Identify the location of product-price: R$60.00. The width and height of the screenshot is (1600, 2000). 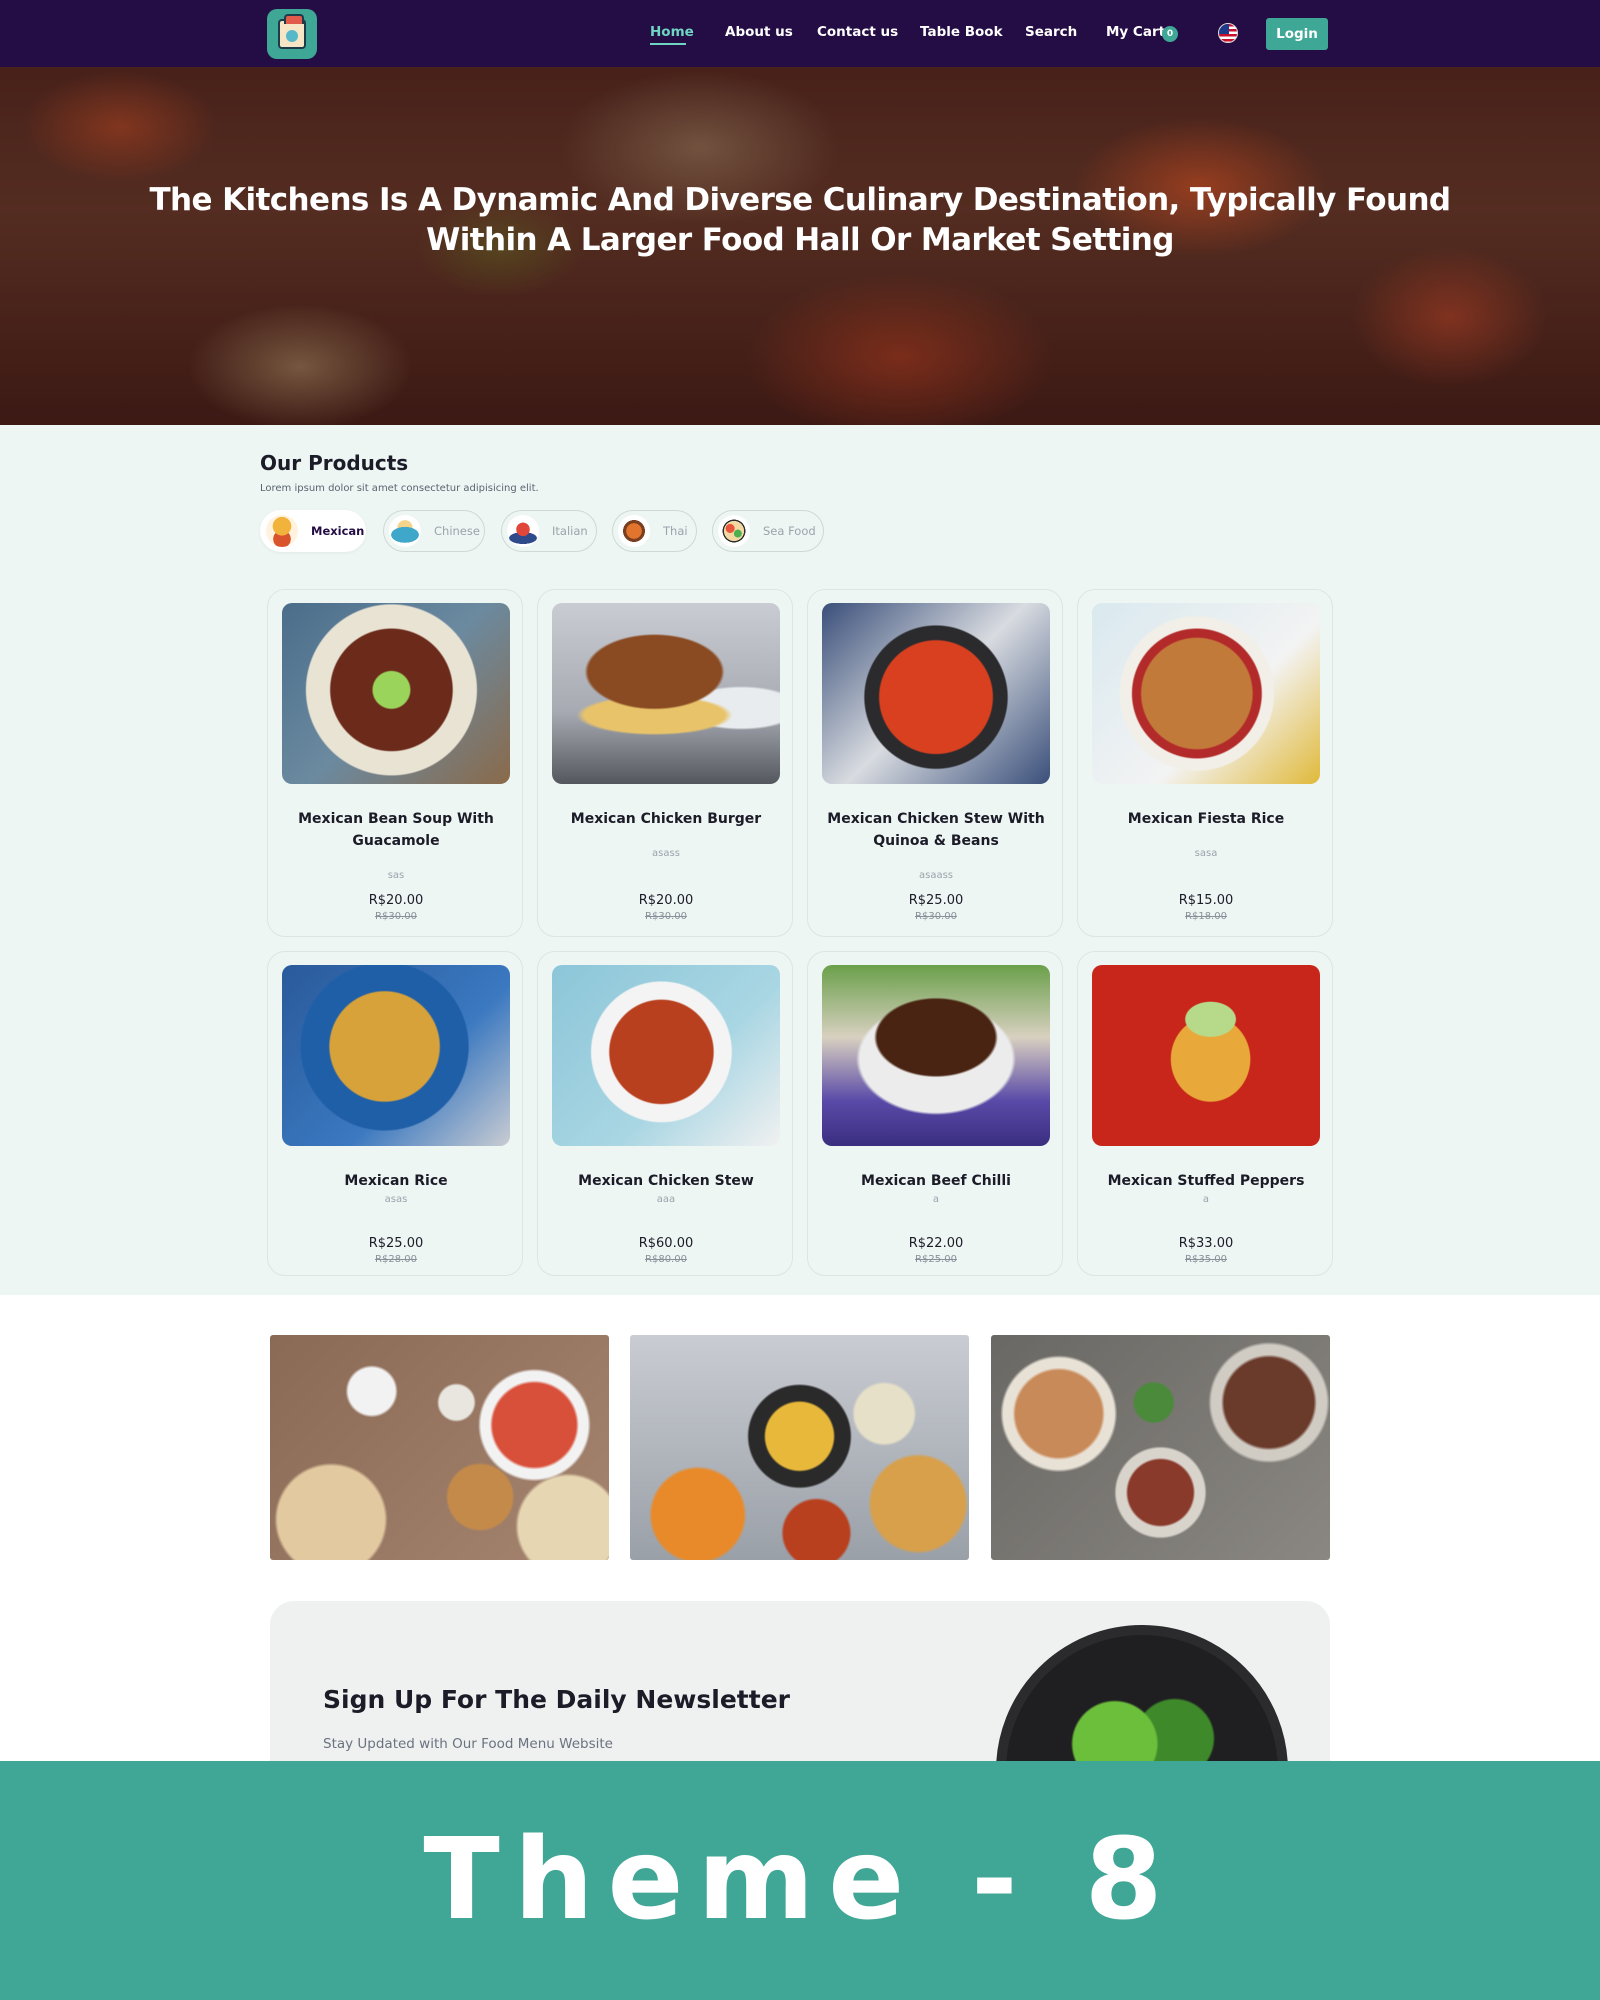
(666, 1243).